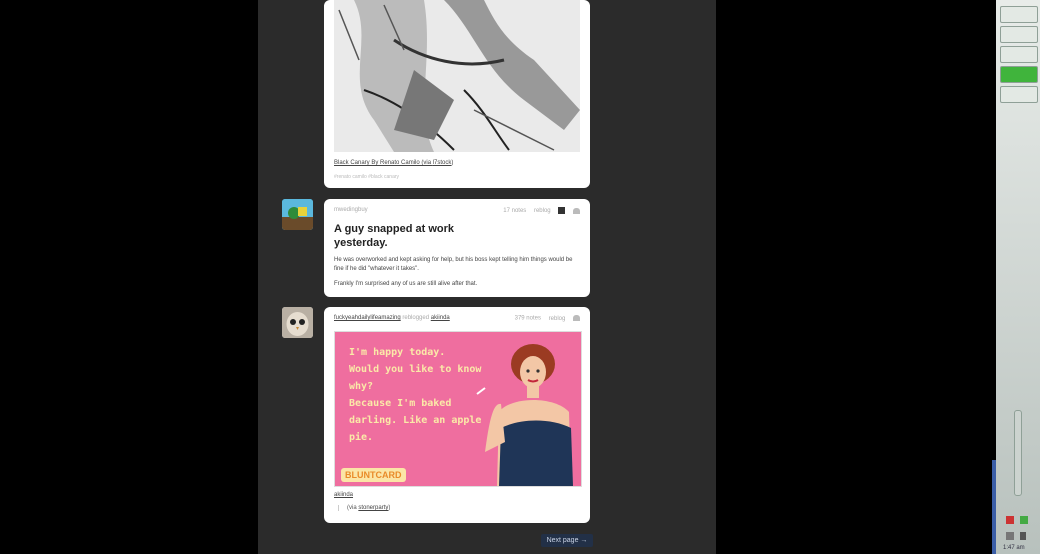 This screenshot has width=1040, height=554. Describe the element at coordinates (1019, 54) in the screenshot. I see `firefox-icon` at that location.